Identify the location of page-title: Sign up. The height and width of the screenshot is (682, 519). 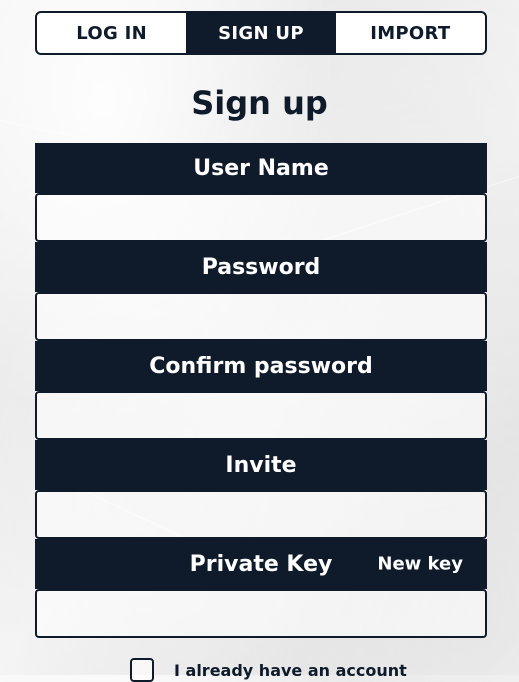
(259, 103).